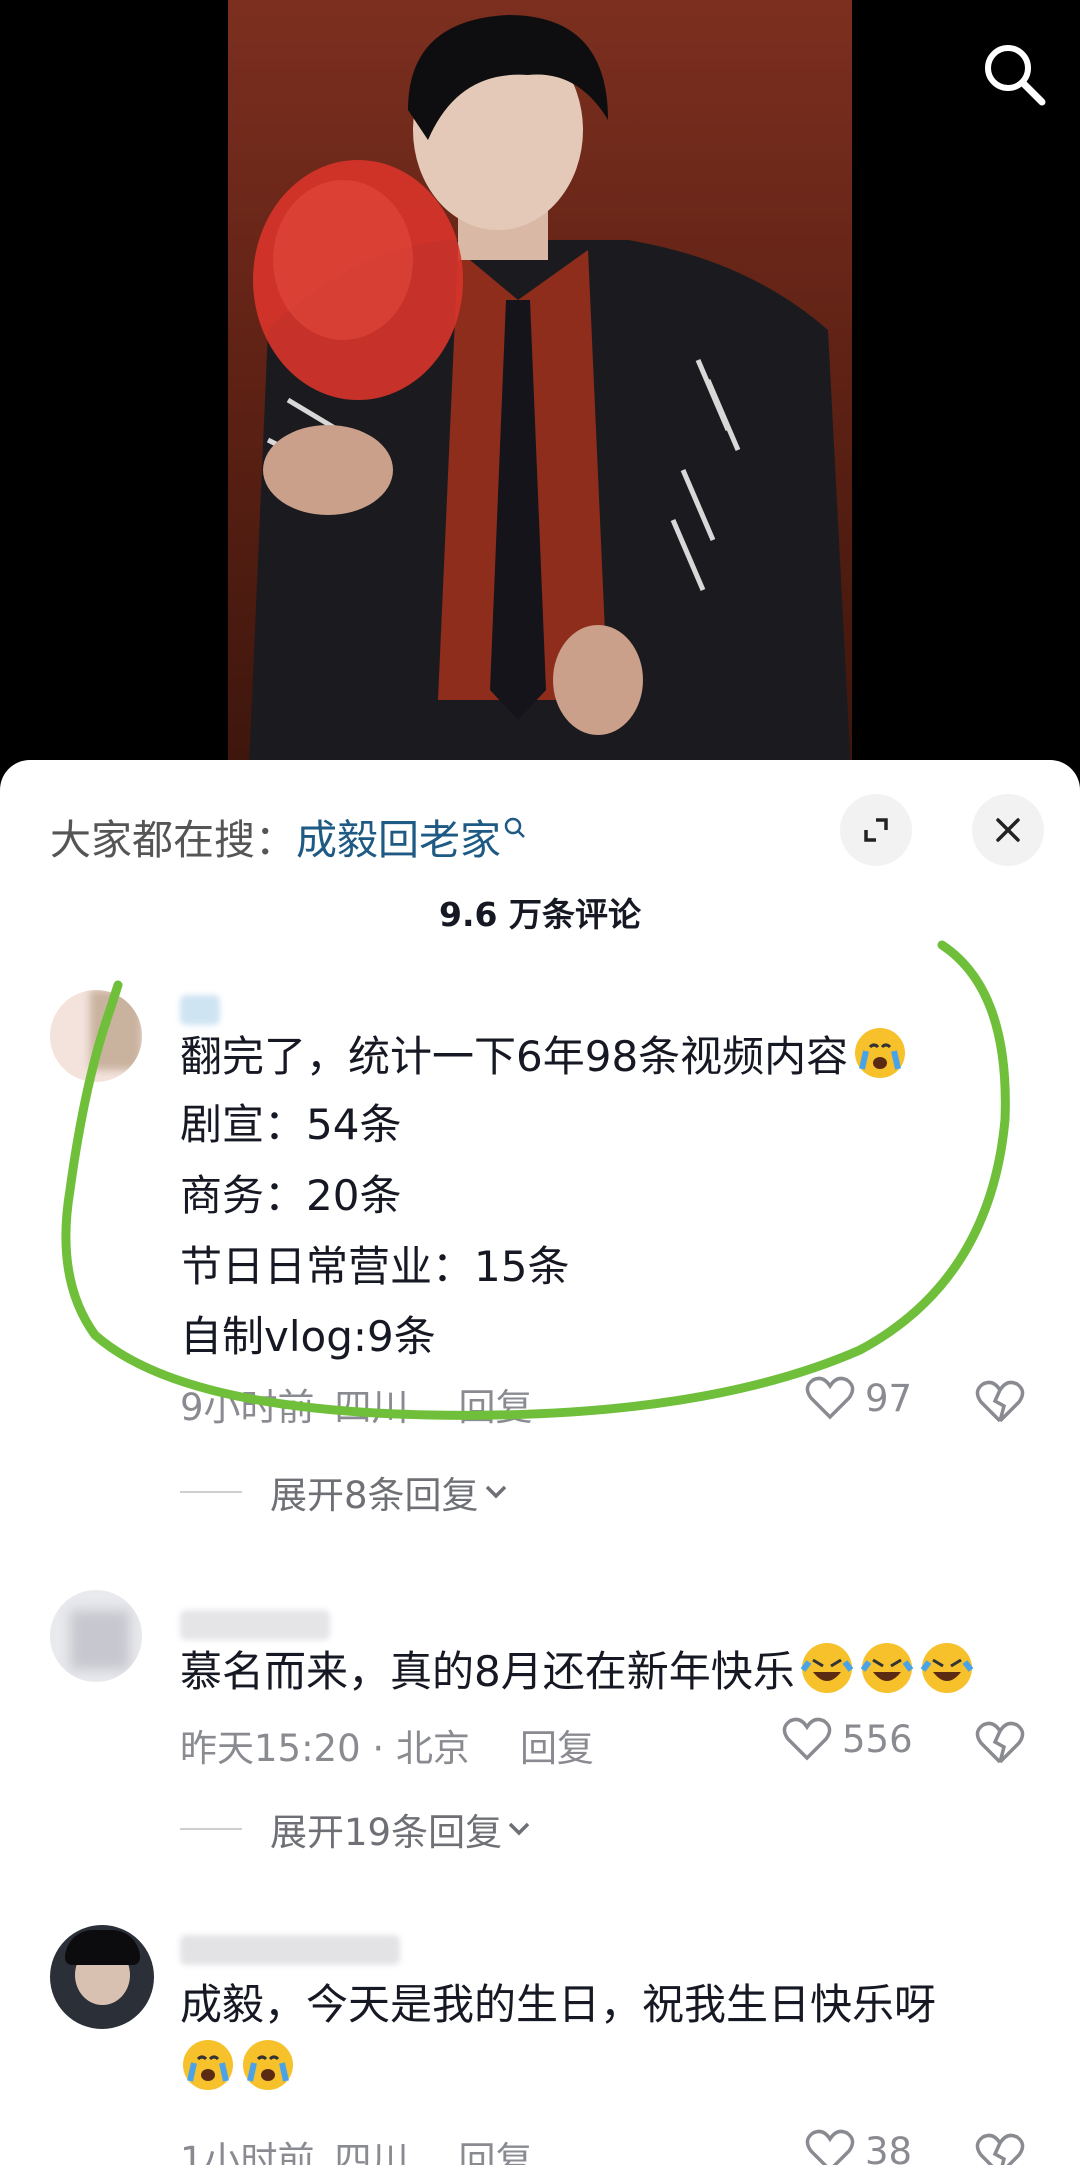 The height and width of the screenshot is (2165, 1080). What do you see at coordinates (558, 2004) in the screenshot?
I see `comment-text-line: 成毅，今天是我的生日，祝我生日快乐呀` at bounding box center [558, 2004].